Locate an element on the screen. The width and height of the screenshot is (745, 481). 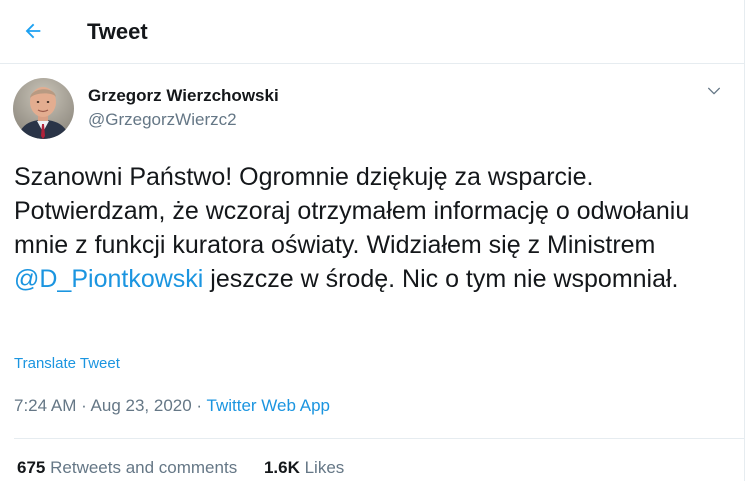
likes-stat: 1.6K Likes is located at coordinates (304, 468).